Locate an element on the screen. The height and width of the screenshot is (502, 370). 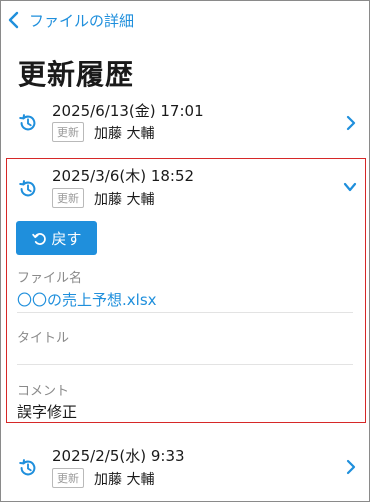
history-item: 2025/2/5(水) 9:33 更新 加藤 大輔 is located at coordinates (185, 469).